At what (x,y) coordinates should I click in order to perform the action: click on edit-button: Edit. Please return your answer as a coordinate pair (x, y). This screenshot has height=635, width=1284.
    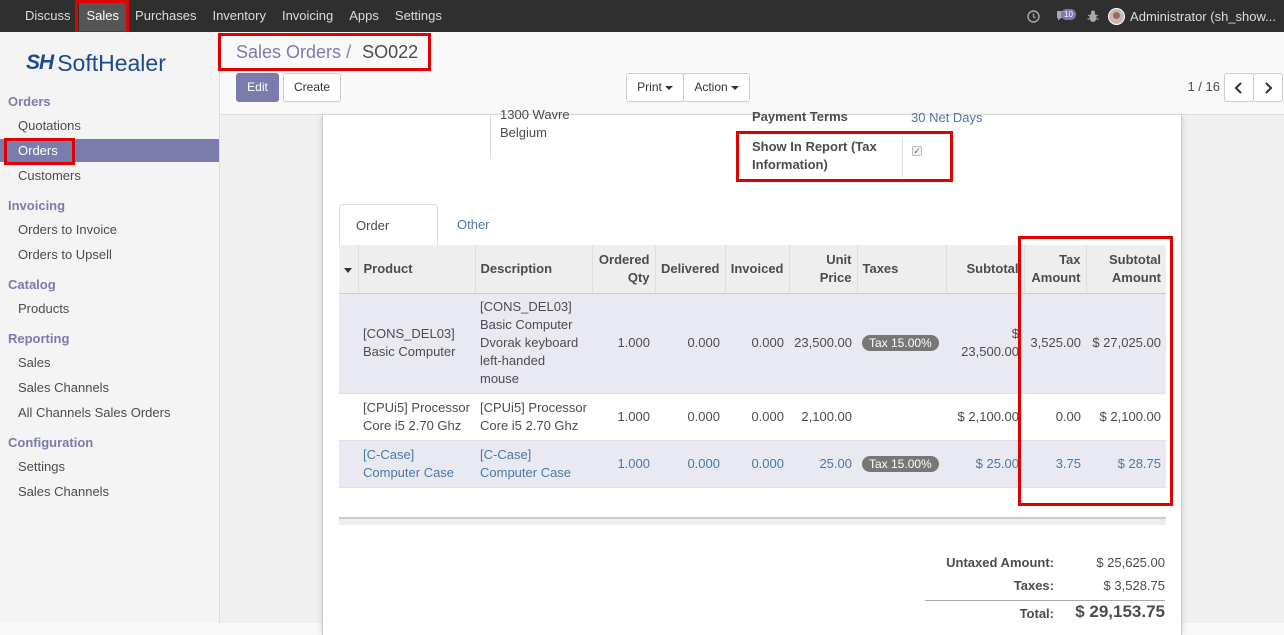
    Looking at the image, I should click on (257, 87).